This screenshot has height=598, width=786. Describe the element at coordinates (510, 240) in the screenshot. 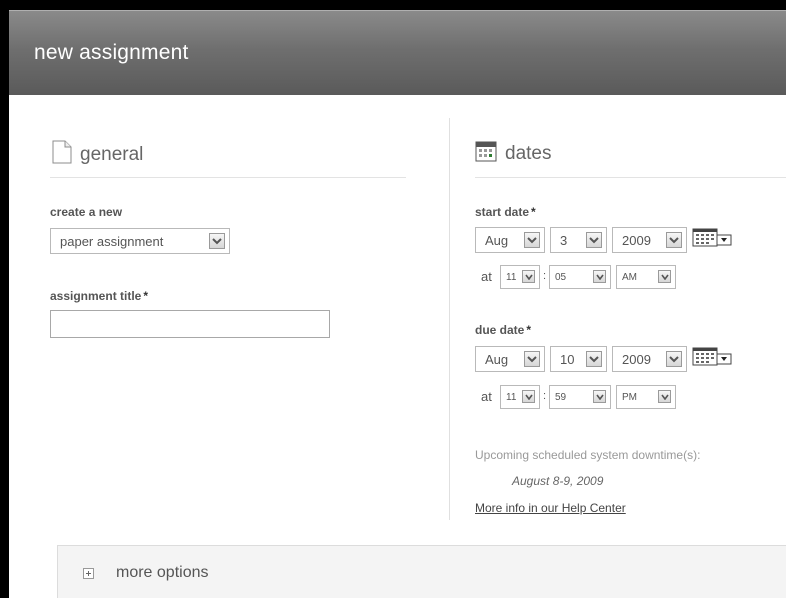

I see `start-month-select: Aug` at that location.